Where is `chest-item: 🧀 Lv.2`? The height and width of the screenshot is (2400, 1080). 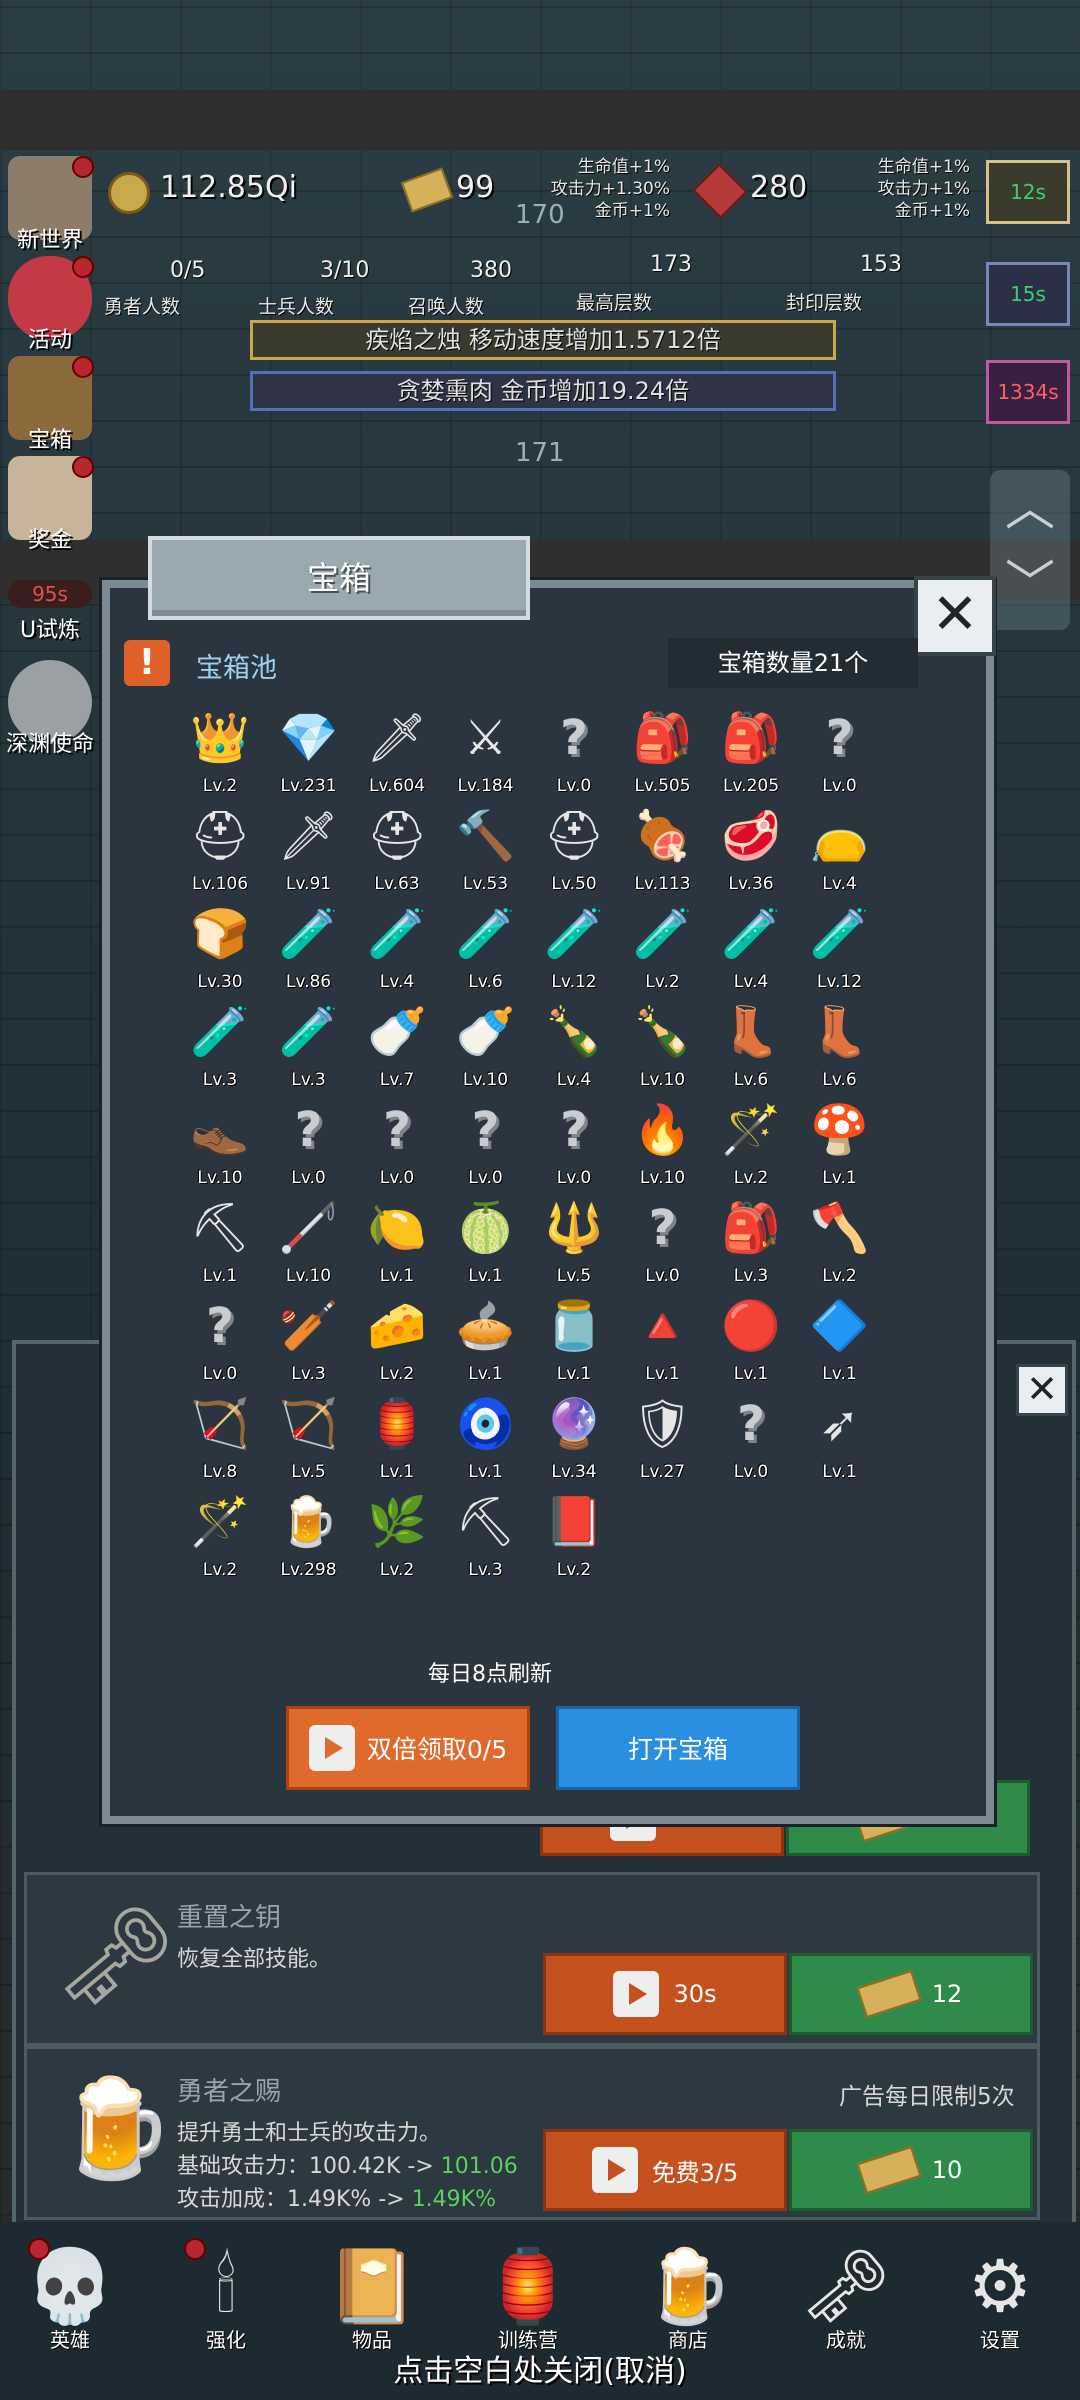
chest-item: 🧀 Lv.2 is located at coordinates (397, 1344).